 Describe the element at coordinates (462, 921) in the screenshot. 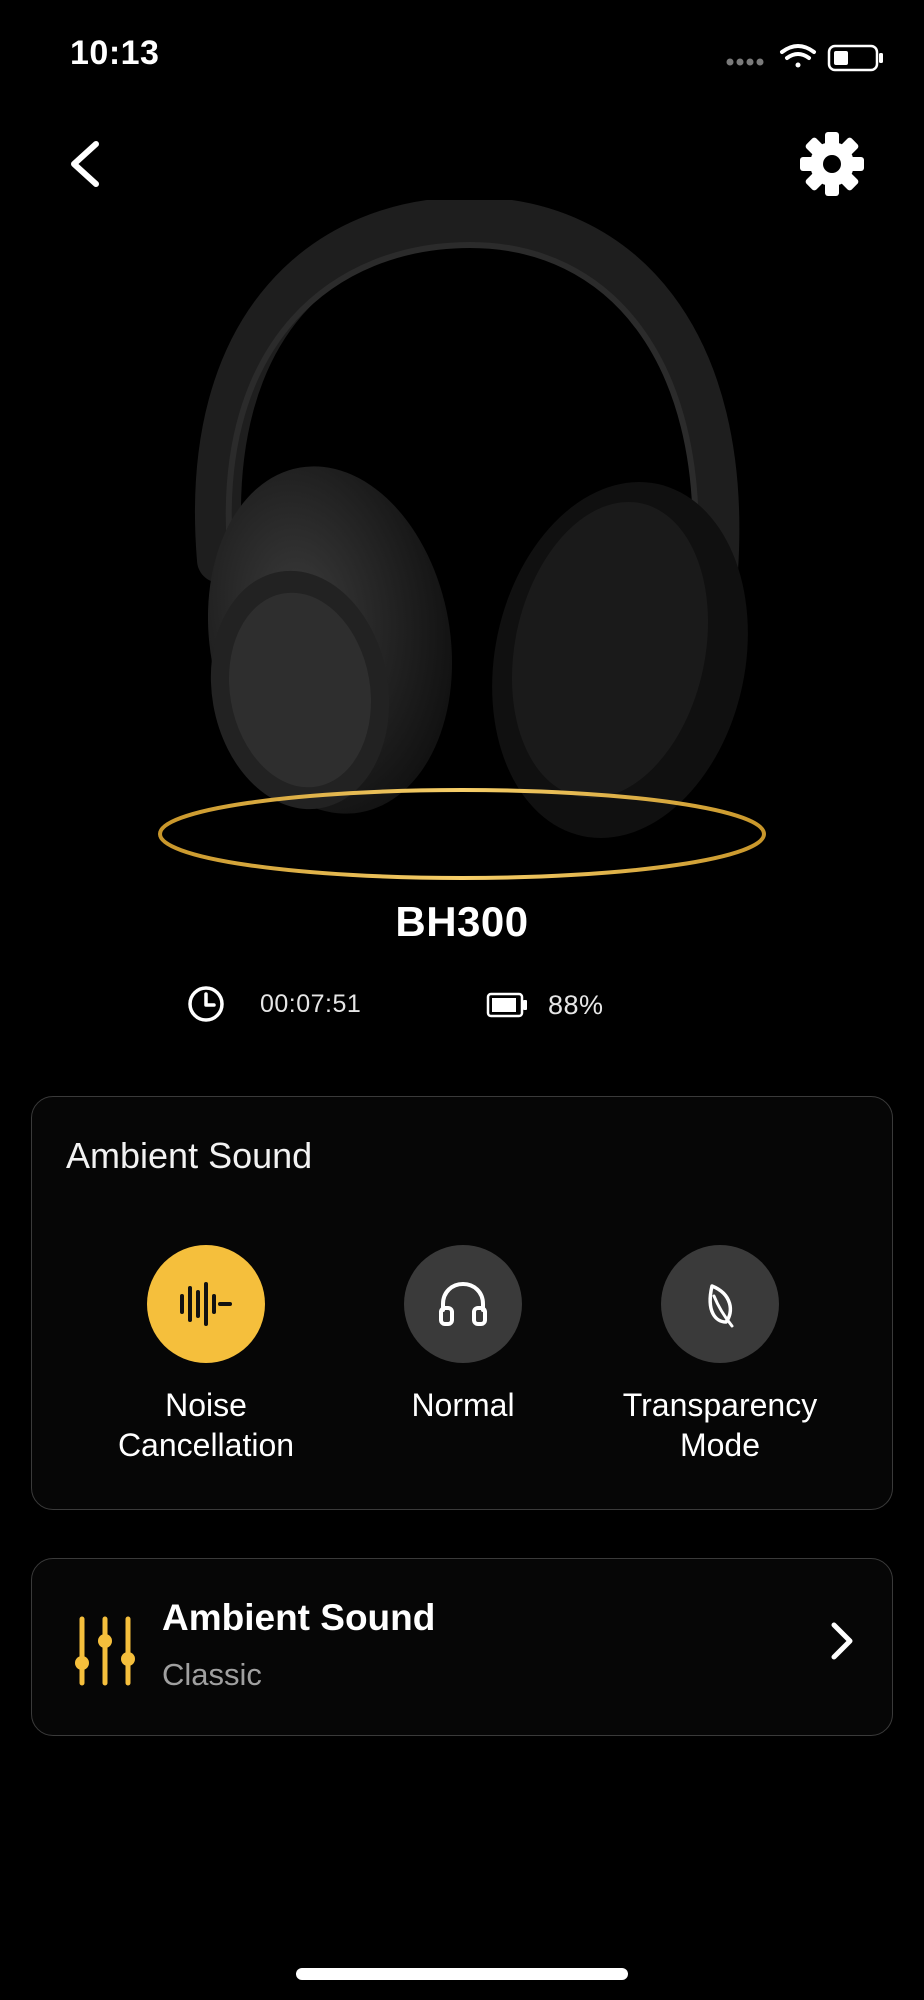

I see `device-name: BH300` at that location.